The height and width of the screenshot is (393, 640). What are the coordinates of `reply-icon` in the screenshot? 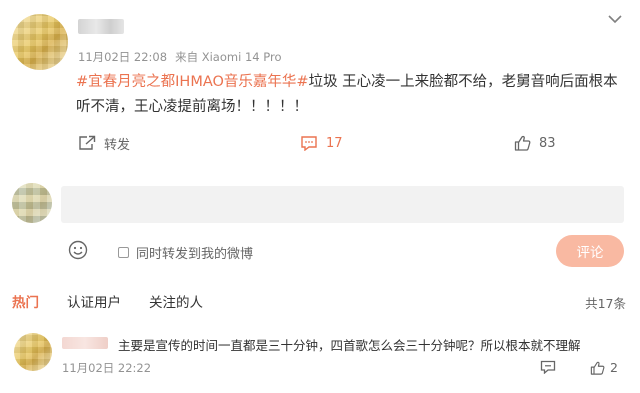 It's located at (548, 367).